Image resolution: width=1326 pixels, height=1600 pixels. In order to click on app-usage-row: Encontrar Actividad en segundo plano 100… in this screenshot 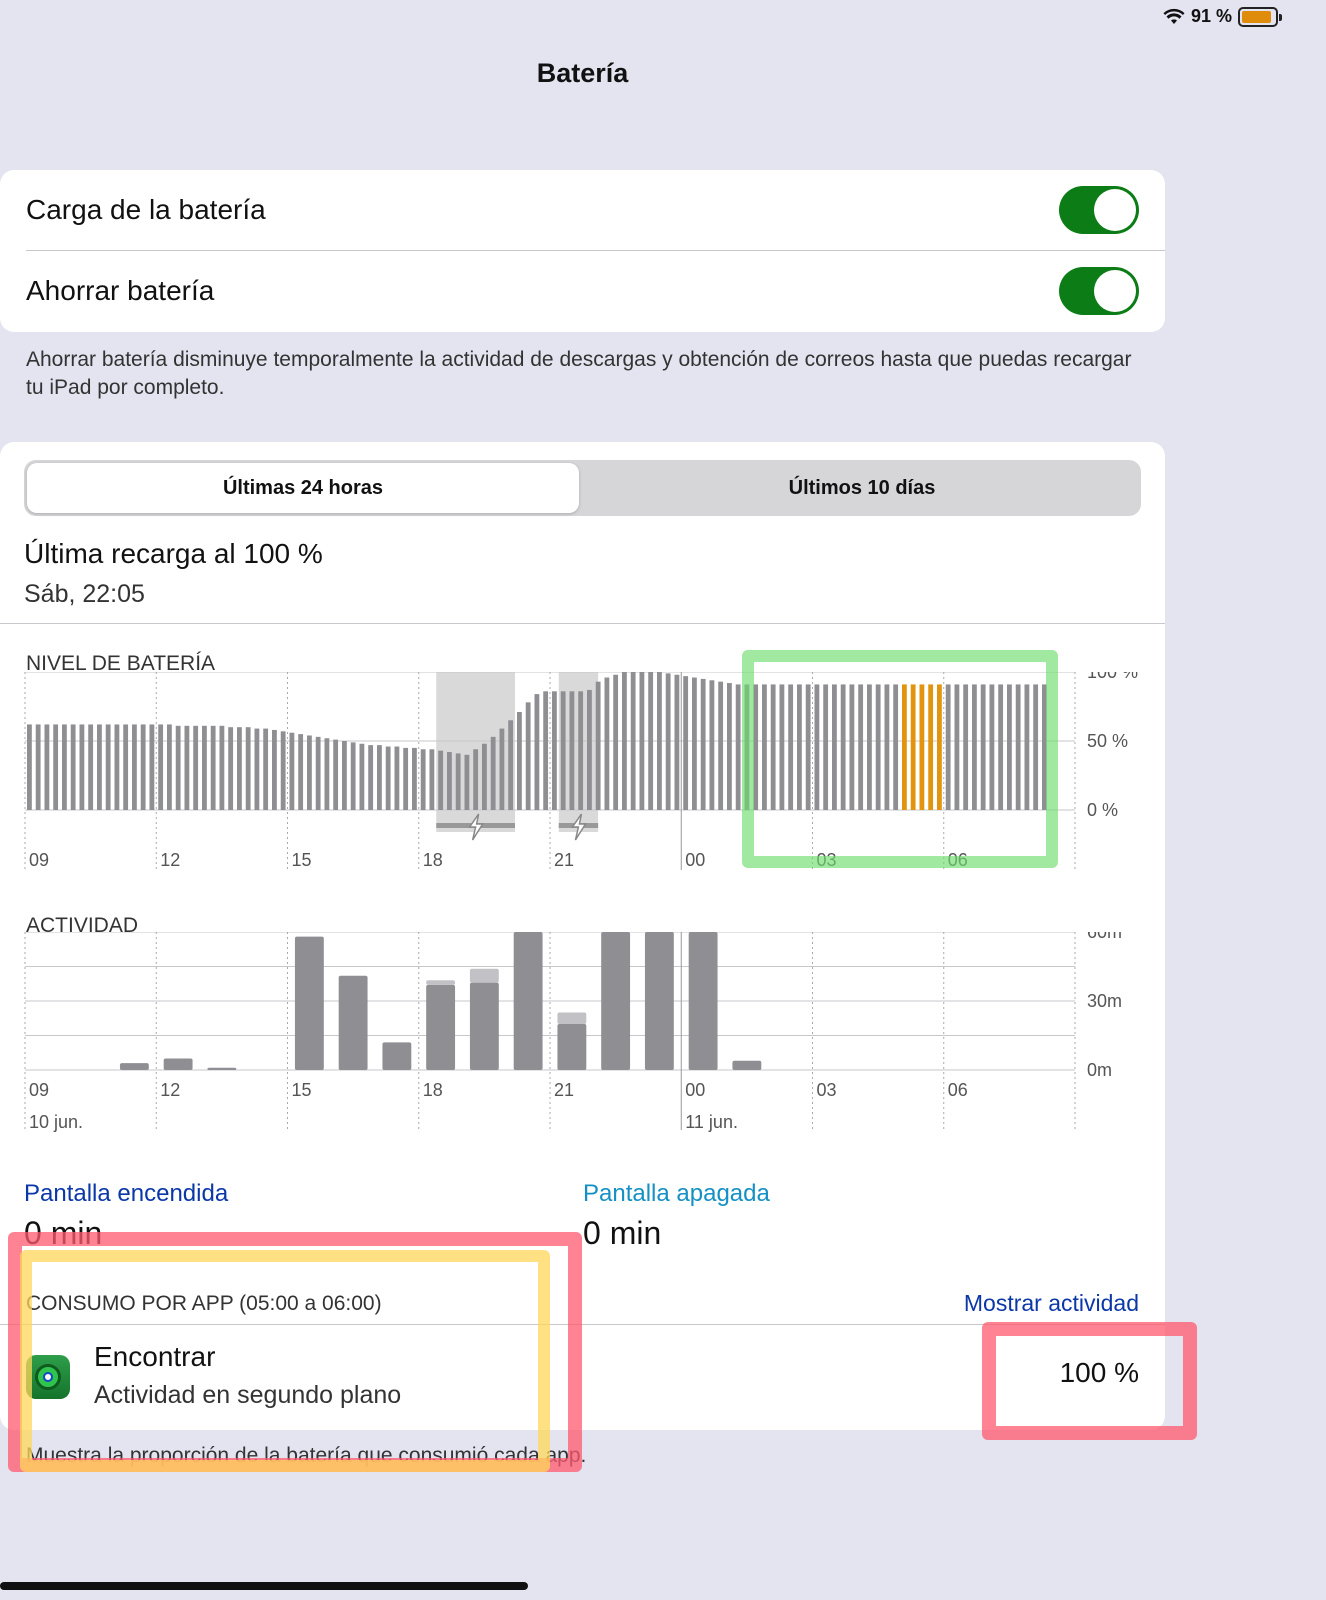, I will do `click(582, 1377)`.